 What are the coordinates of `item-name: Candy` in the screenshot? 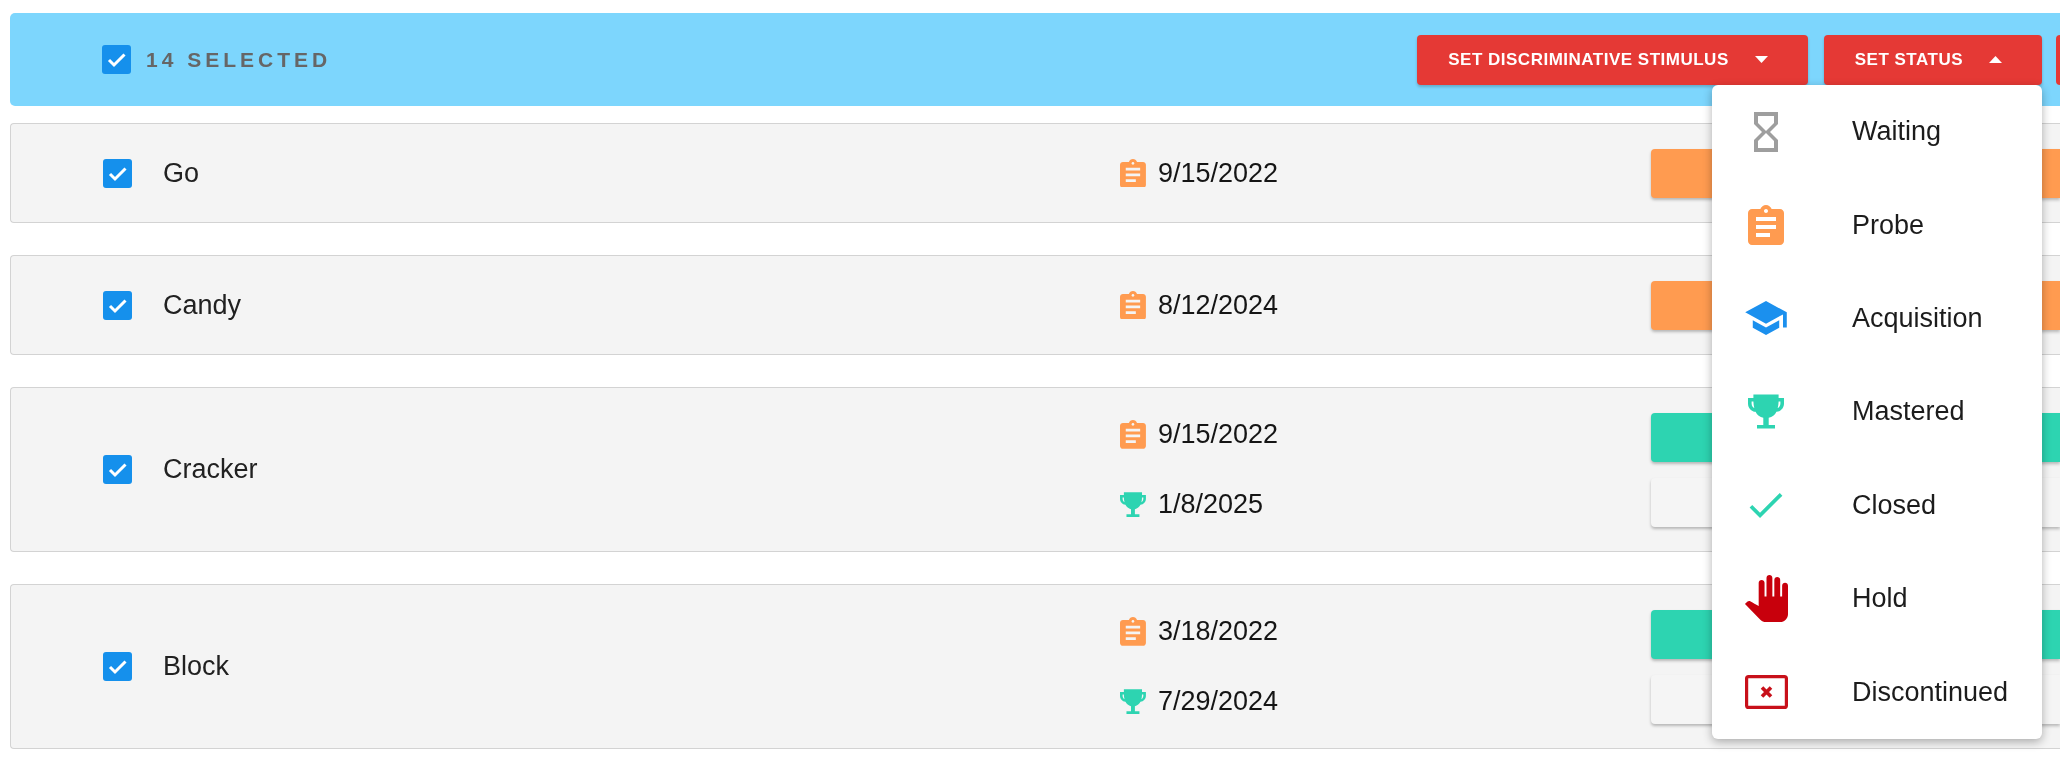 It's located at (202, 305).